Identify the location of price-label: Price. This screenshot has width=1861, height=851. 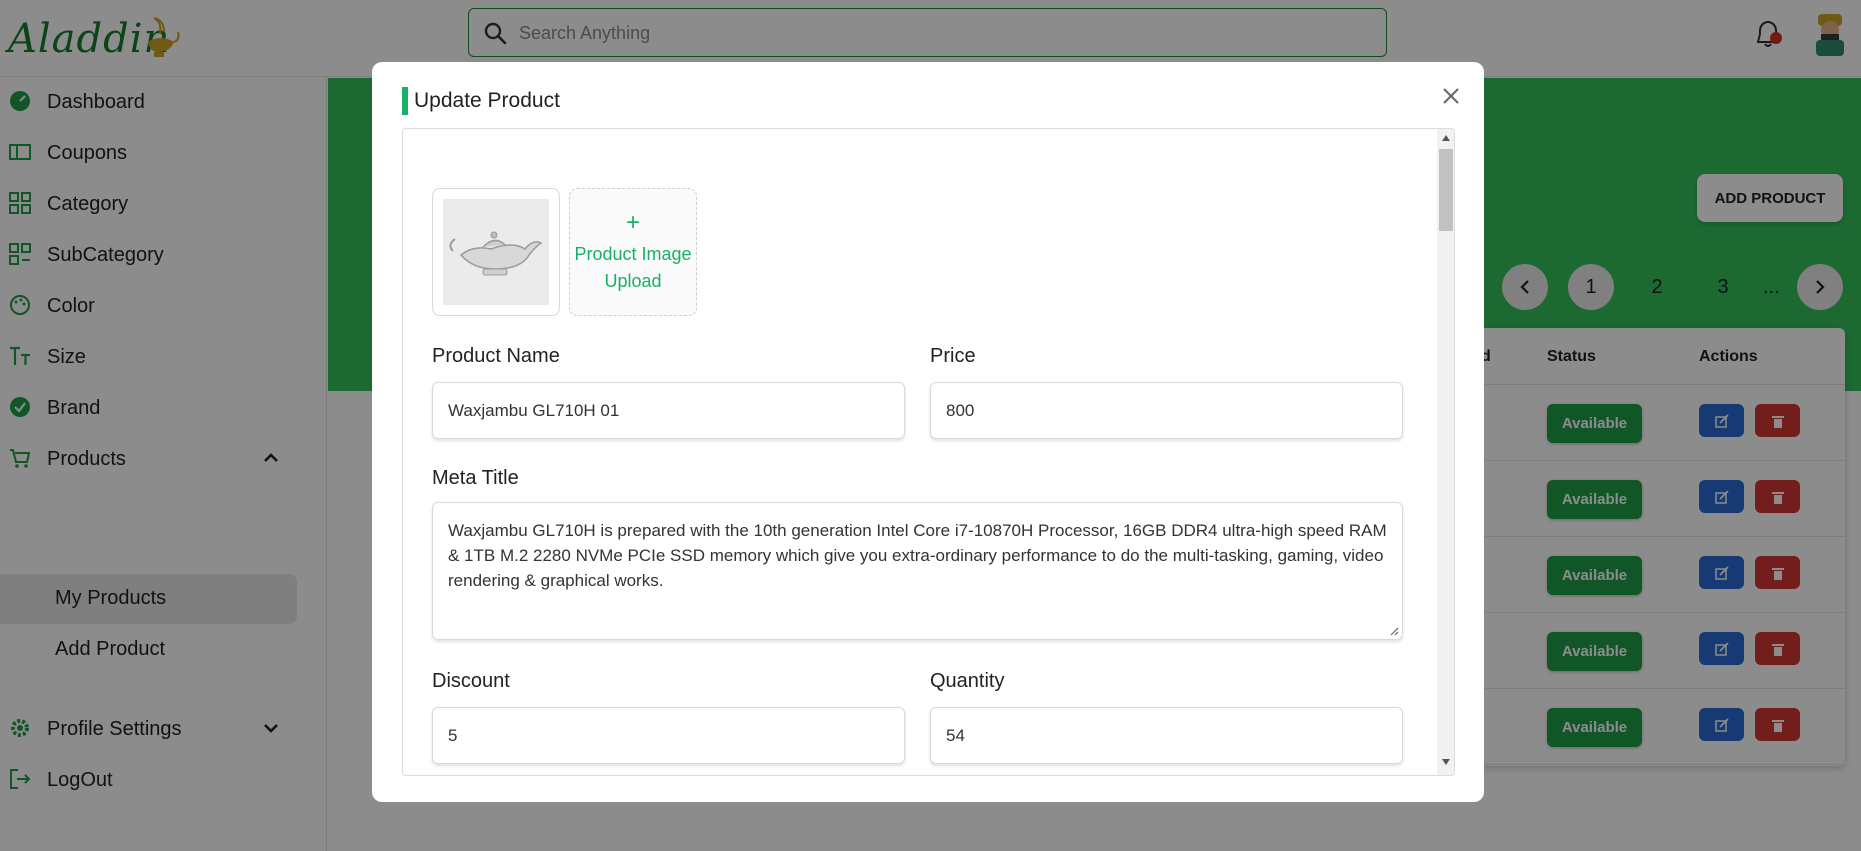
(953, 356).